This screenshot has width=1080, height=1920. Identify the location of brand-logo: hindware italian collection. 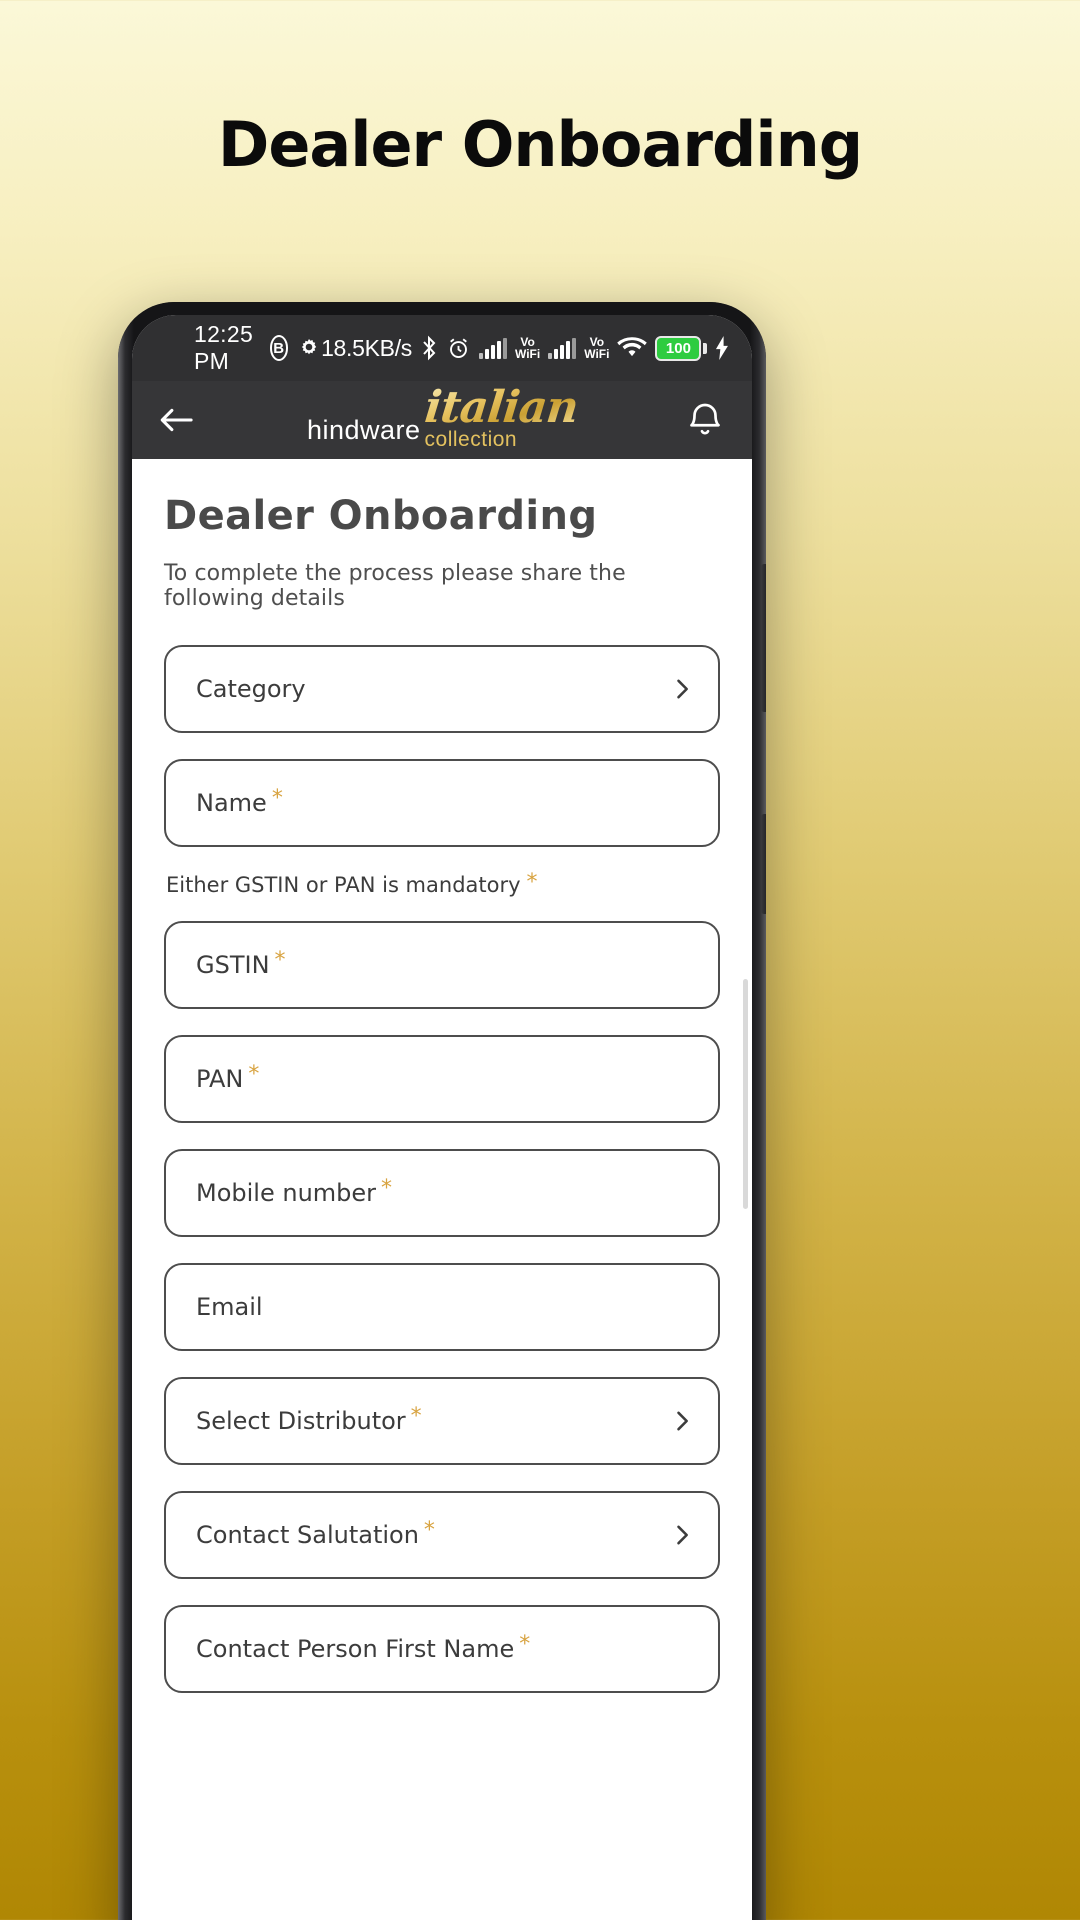
(443, 417).